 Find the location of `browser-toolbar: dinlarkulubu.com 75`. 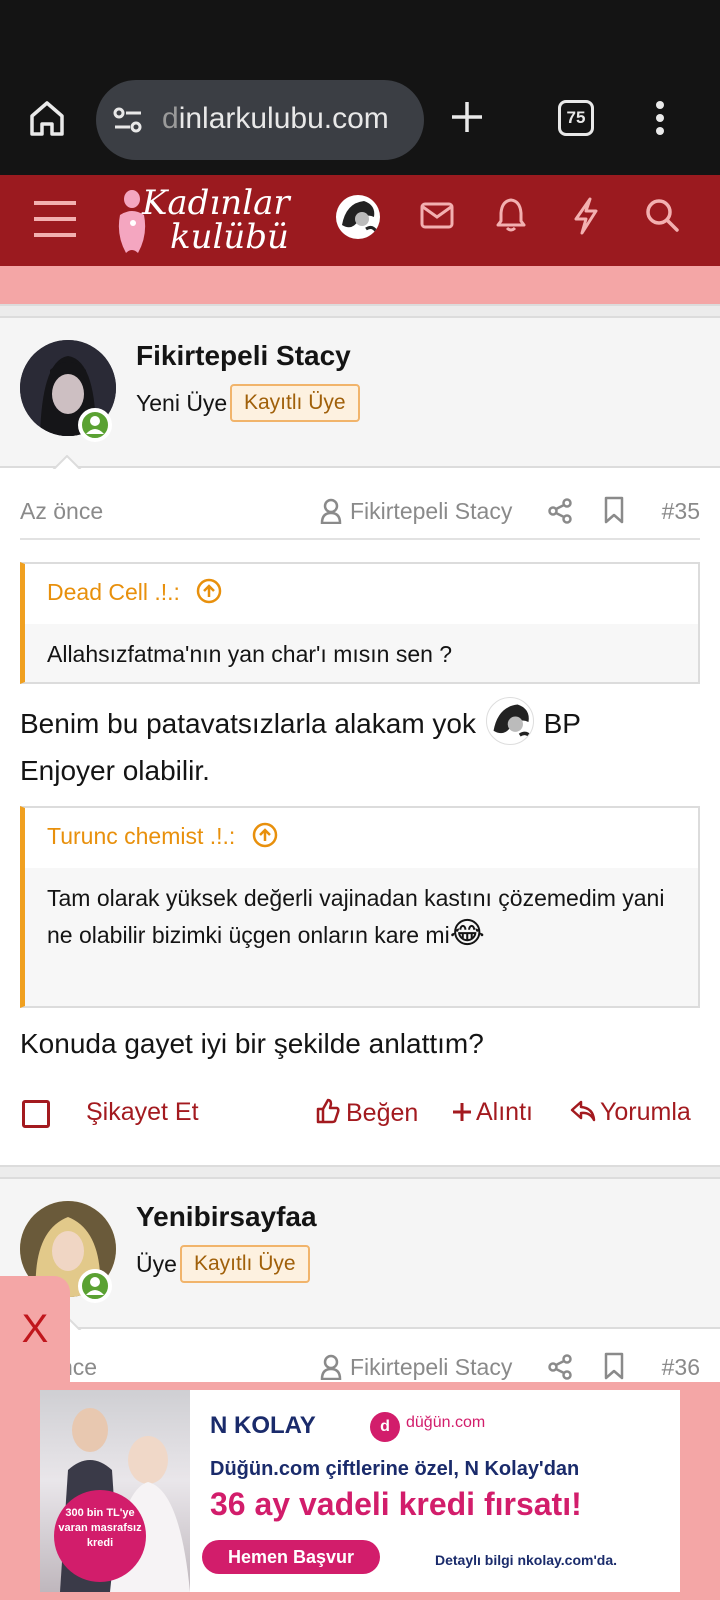

browser-toolbar: dinlarkulubu.com 75 is located at coordinates (360, 127).